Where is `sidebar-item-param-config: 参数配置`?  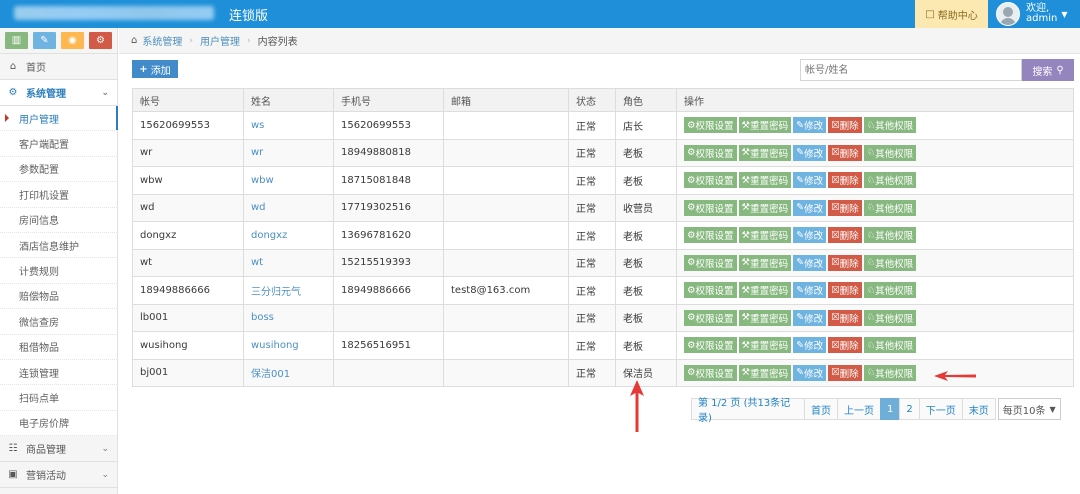 sidebar-item-param-config: 参数配置 is located at coordinates (58, 170).